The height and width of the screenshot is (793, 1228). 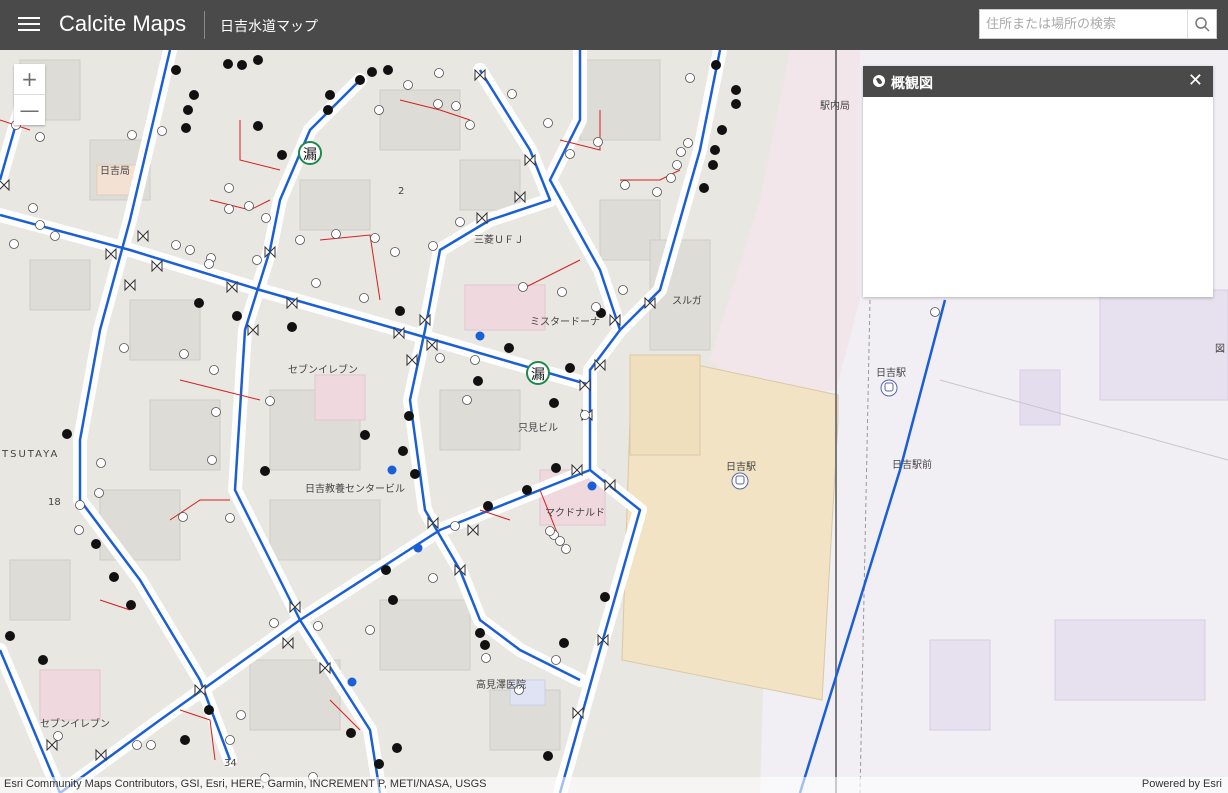 What do you see at coordinates (1195, 81) in the screenshot?
I see `close-icon: ✕` at bounding box center [1195, 81].